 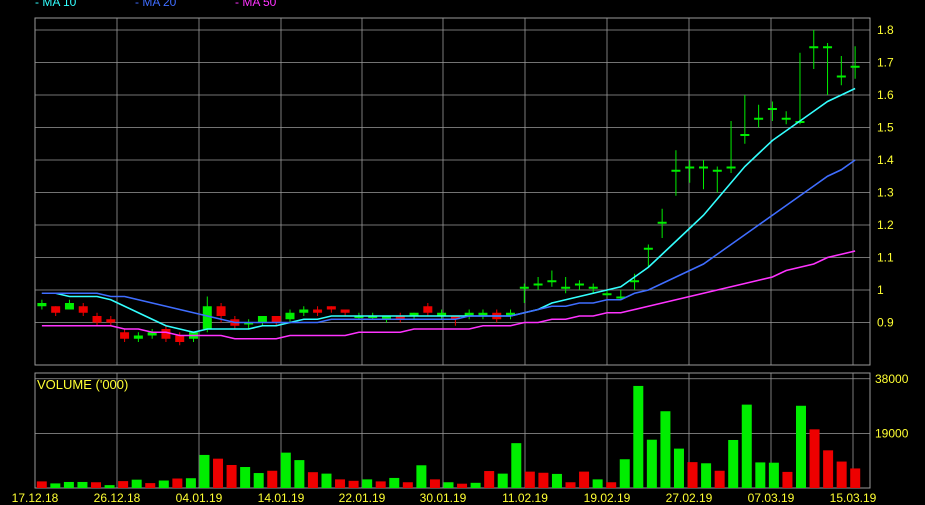 What do you see at coordinates (525, 498) in the screenshot?
I see `x-tick-label: 11.02.19` at bounding box center [525, 498].